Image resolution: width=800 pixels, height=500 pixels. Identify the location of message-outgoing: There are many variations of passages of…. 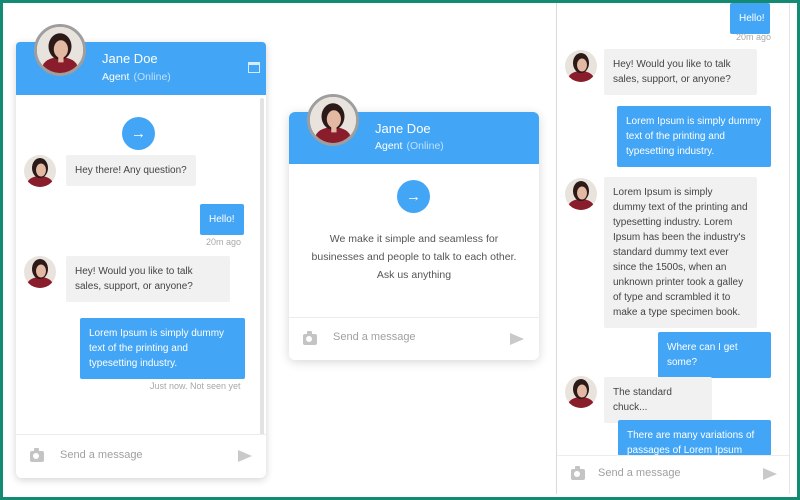
(694, 438).